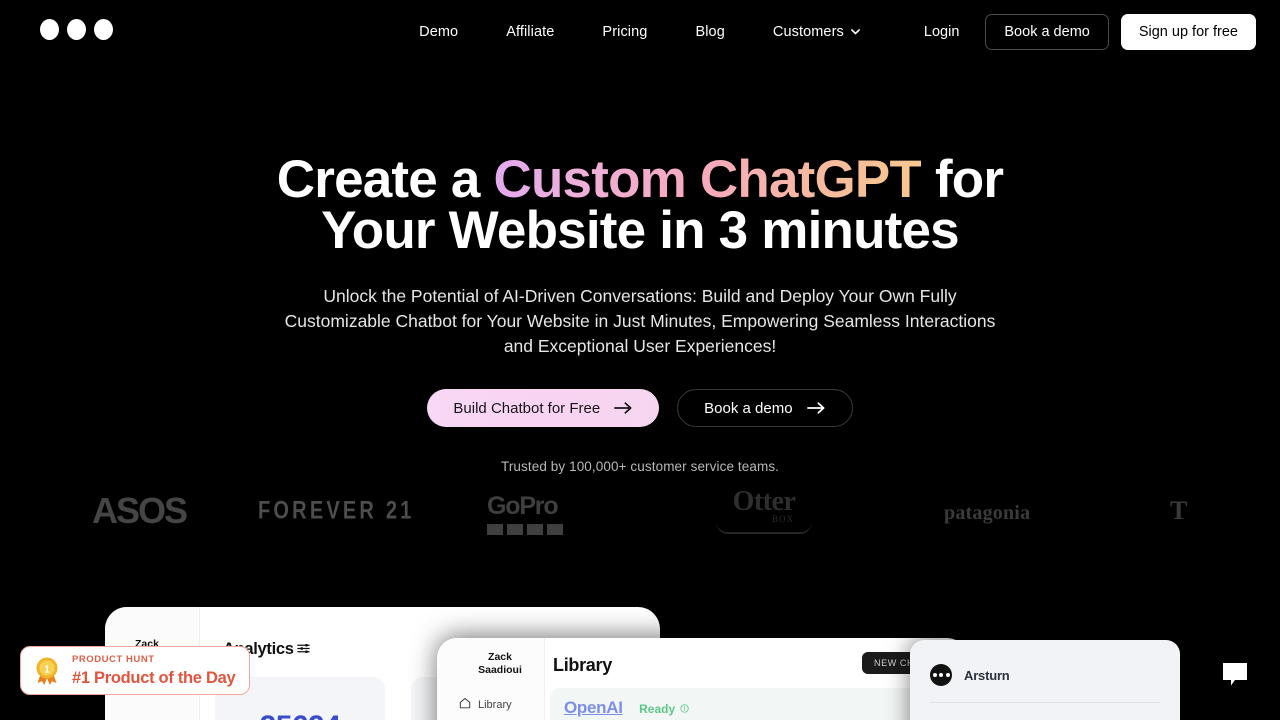  Describe the element at coordinates (684, 708) in the screenshot. I see `info-icon` at that location.